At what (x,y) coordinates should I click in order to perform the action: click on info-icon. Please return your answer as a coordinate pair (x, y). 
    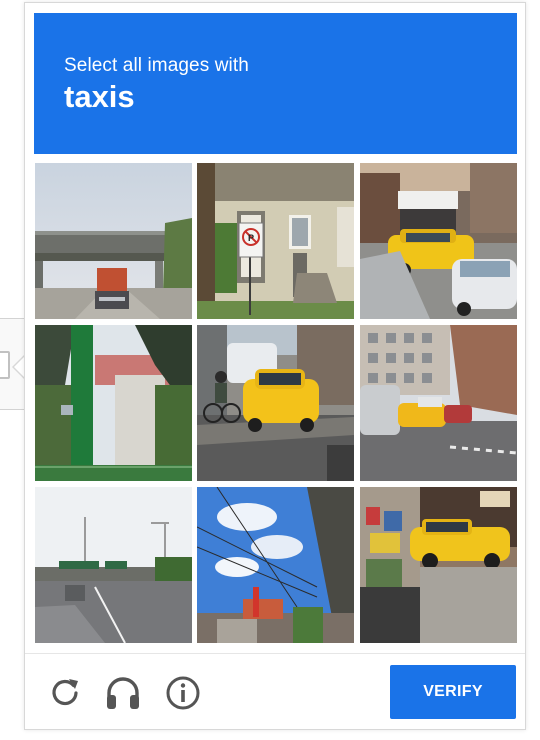
    Looking at the image, I should click on (183, 693).